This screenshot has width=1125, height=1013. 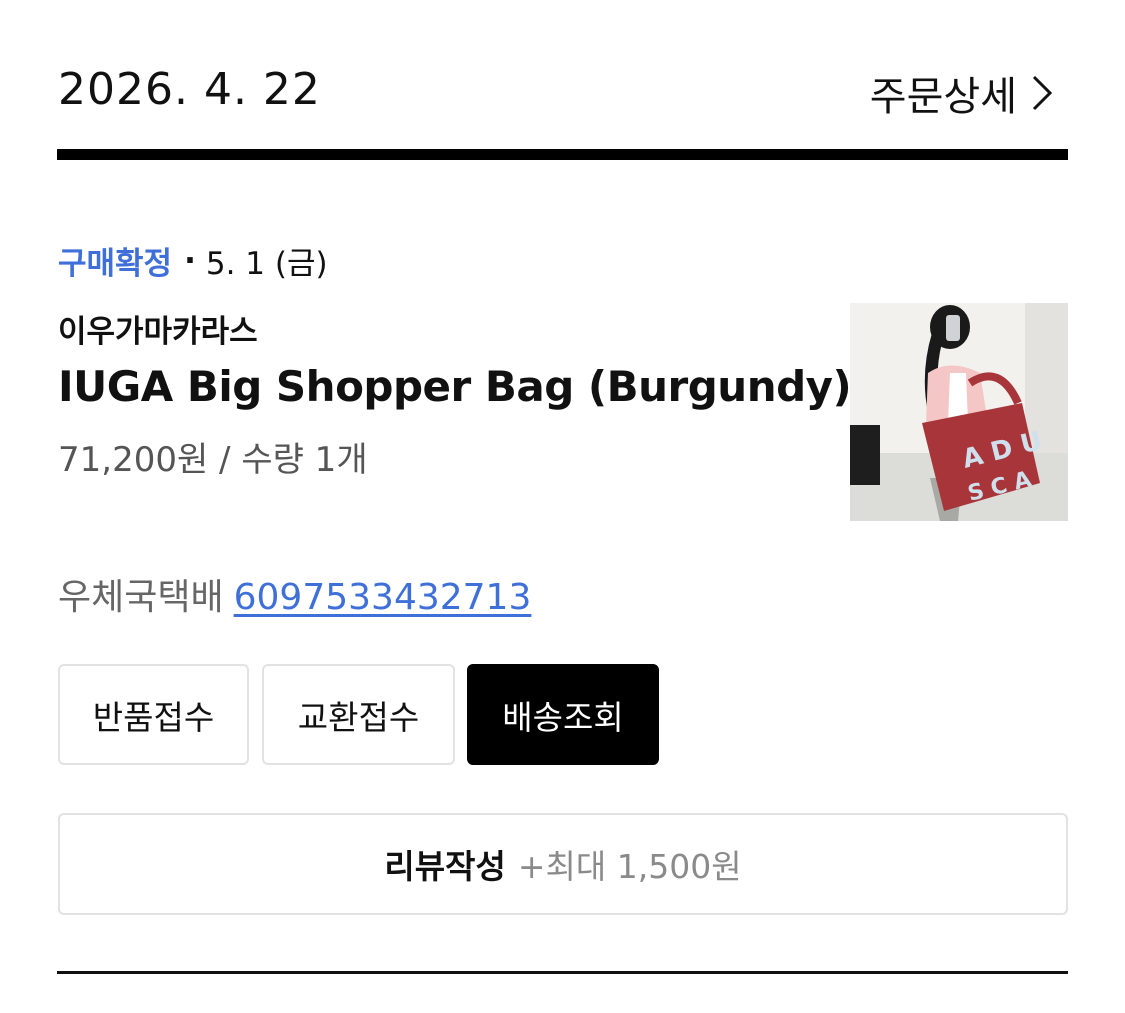 What do you see at coordinates (563, 714) in the screenshot?
I see `track-delivery-button: 배송조회` at bounding box center [563, 714].